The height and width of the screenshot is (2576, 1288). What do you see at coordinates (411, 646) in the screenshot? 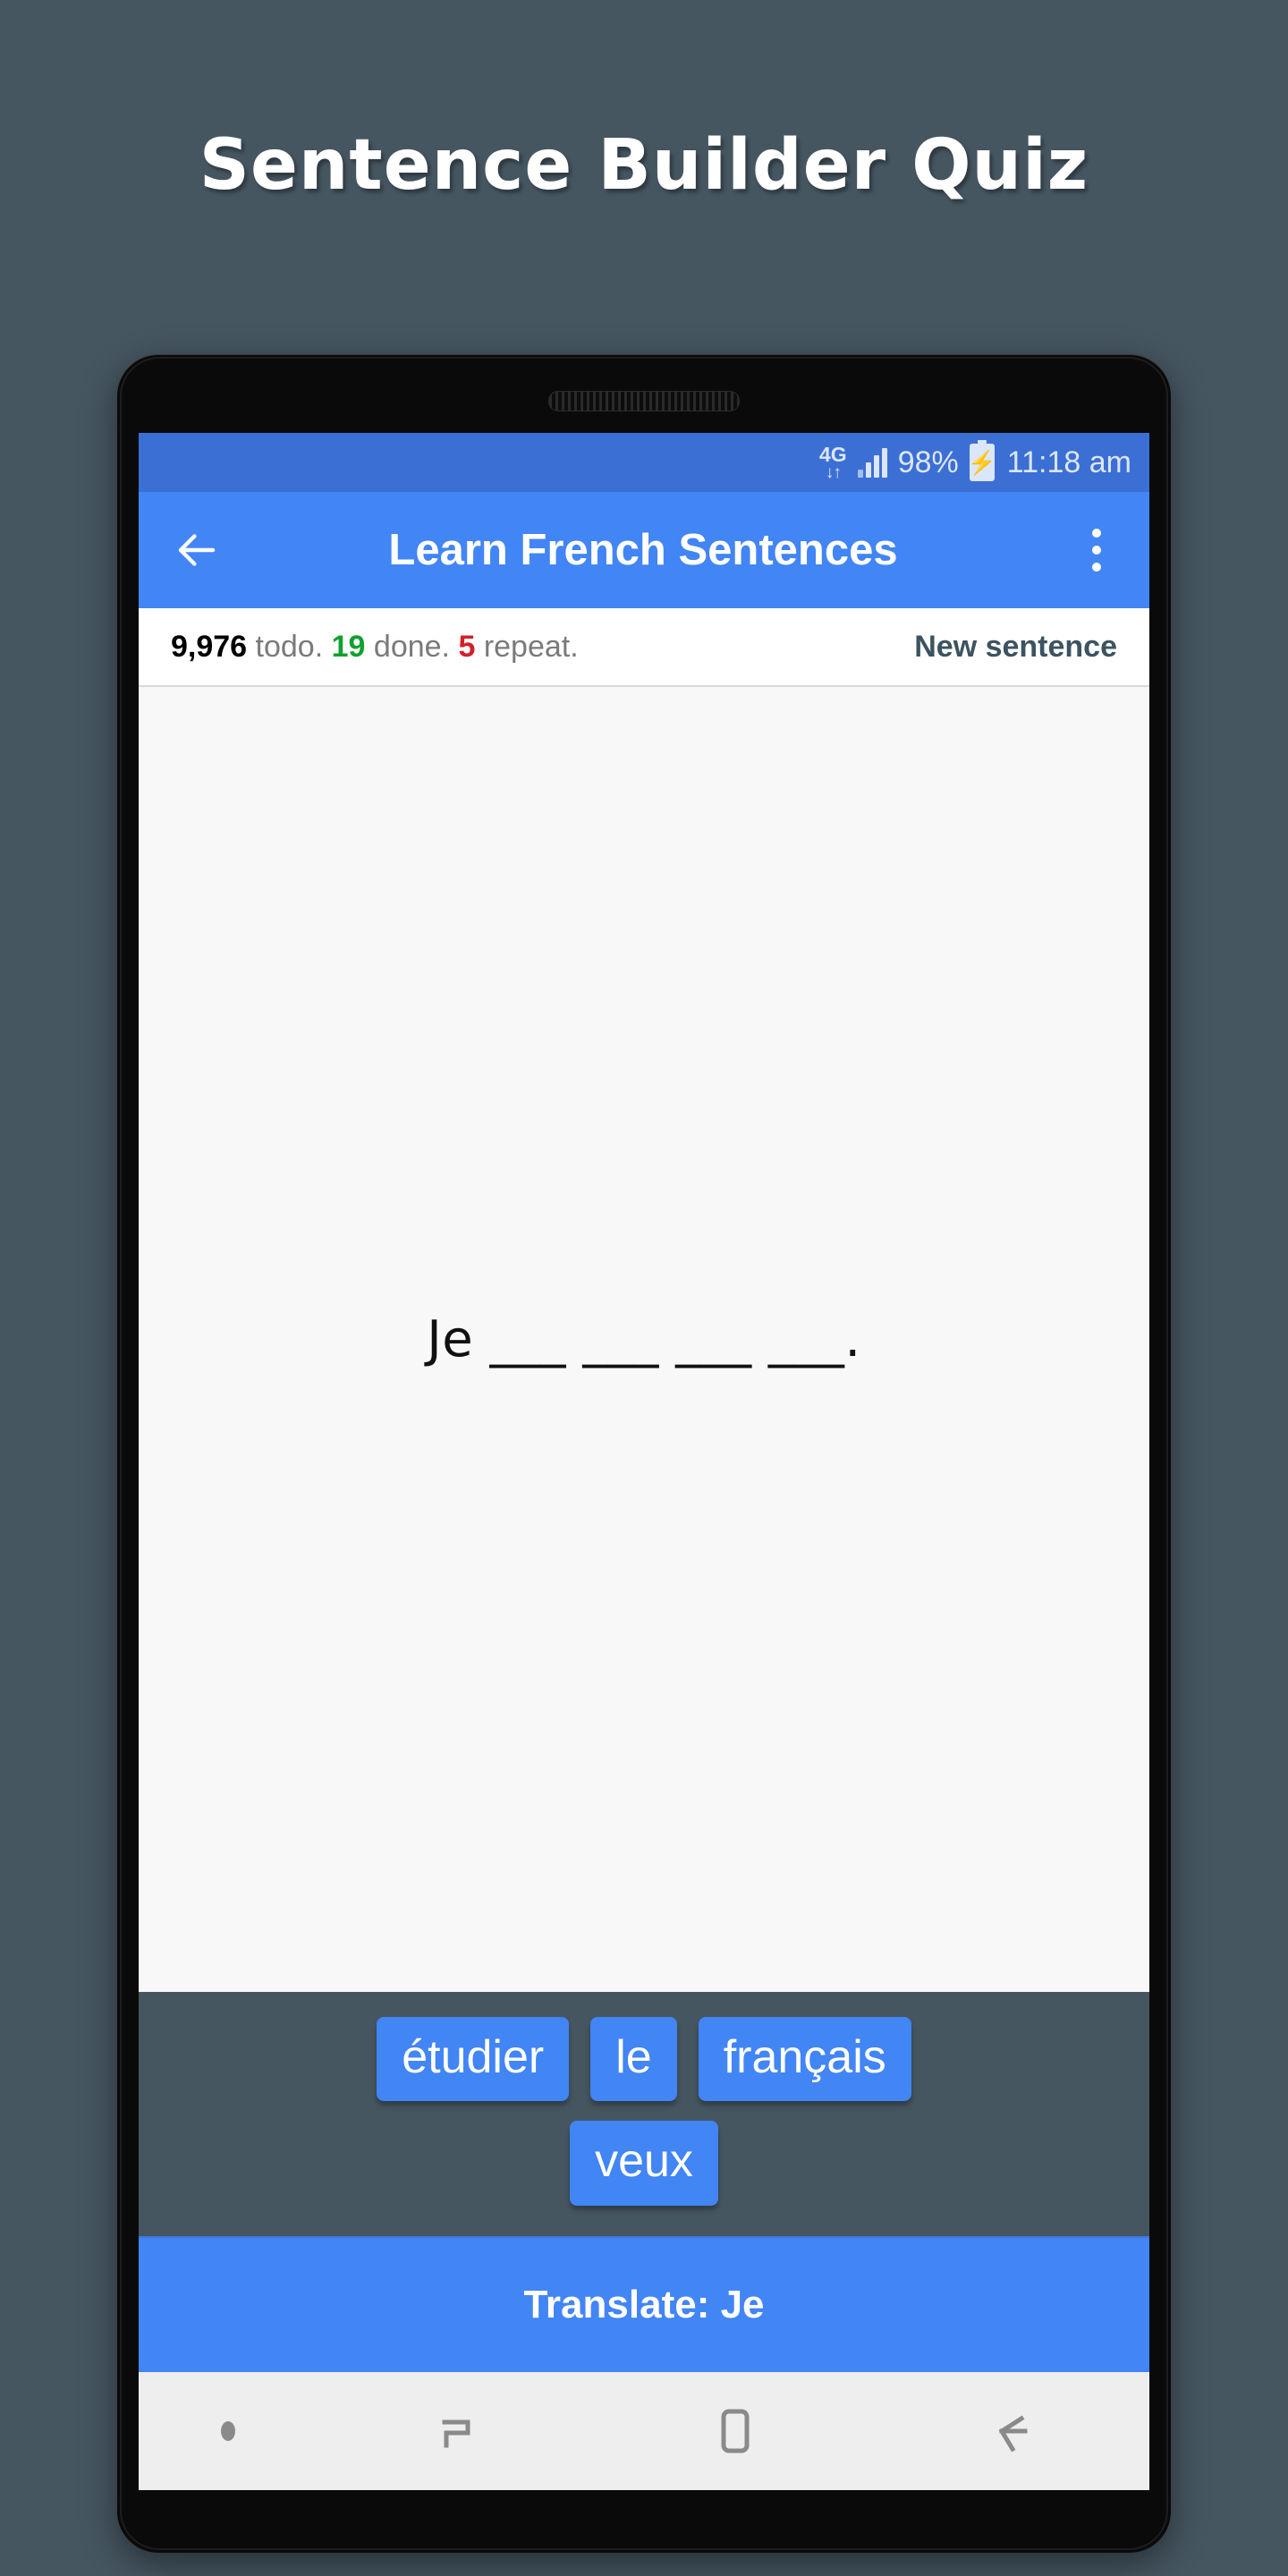
I see `done-label: done.` at bounding box center [411, 646].